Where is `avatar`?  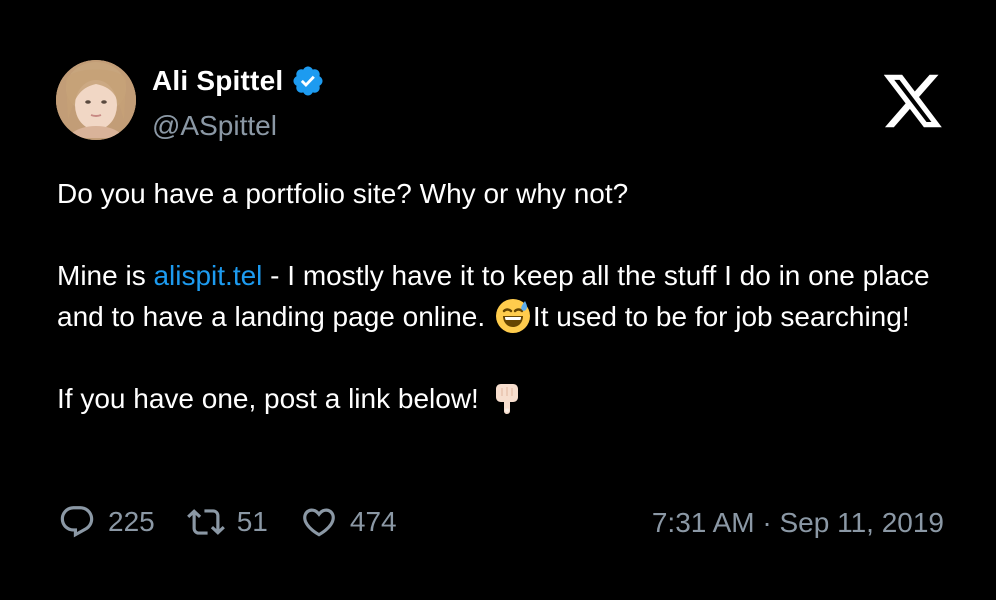
avatar is located at coordinates (96, 100).